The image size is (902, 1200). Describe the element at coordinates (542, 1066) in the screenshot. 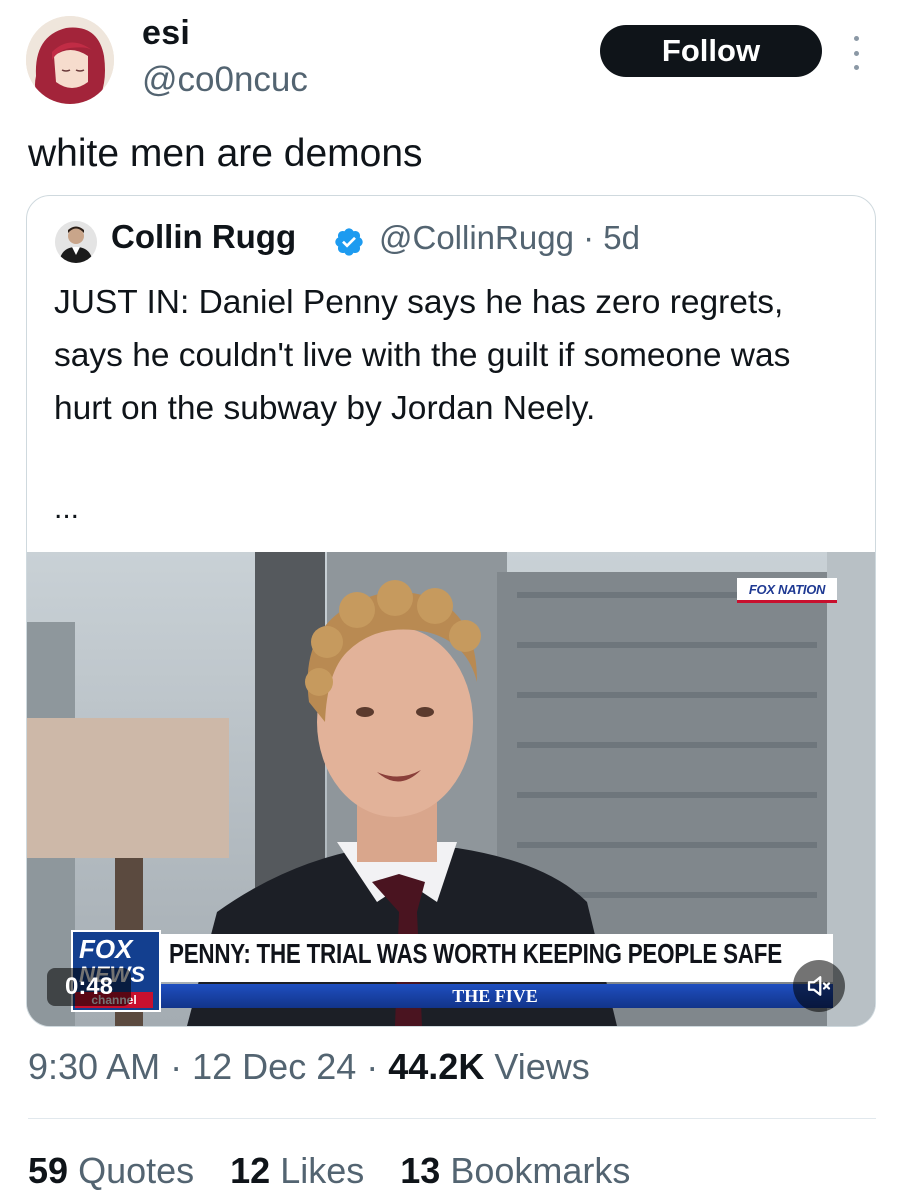

I see `views-label: Views` at that location.